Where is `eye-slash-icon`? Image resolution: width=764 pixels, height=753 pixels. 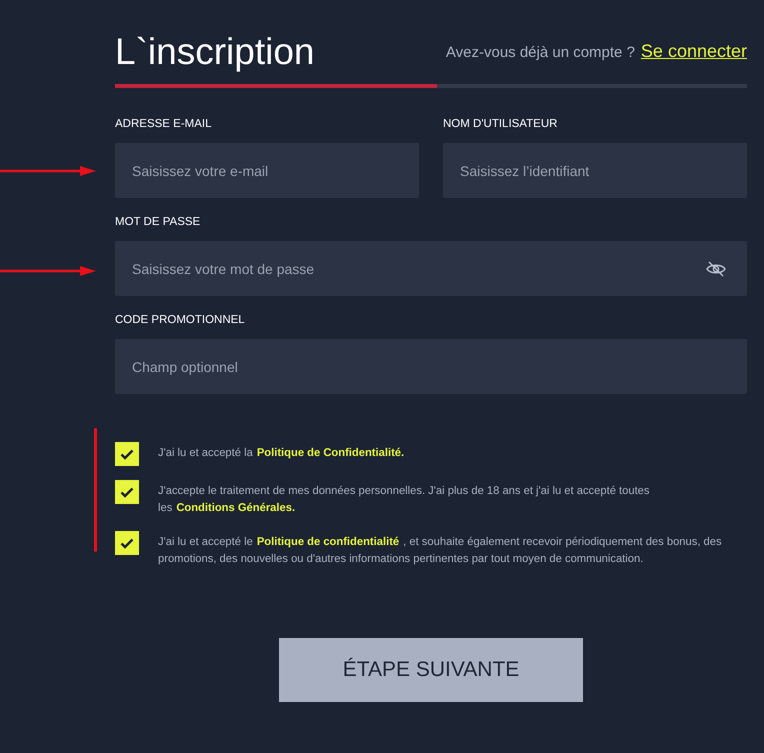
eye-slash-icon is located at coordinates (716, 269).